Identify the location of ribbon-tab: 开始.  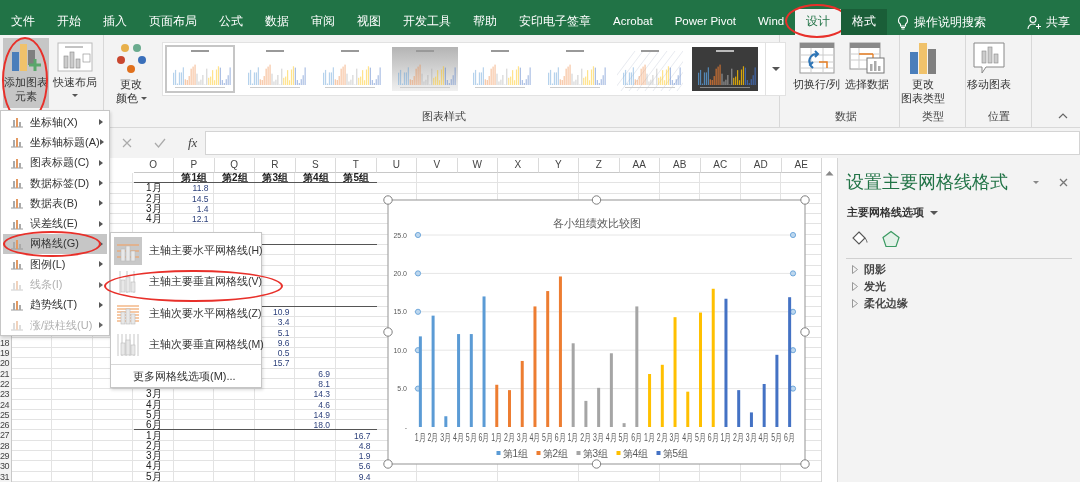
(69, 22).